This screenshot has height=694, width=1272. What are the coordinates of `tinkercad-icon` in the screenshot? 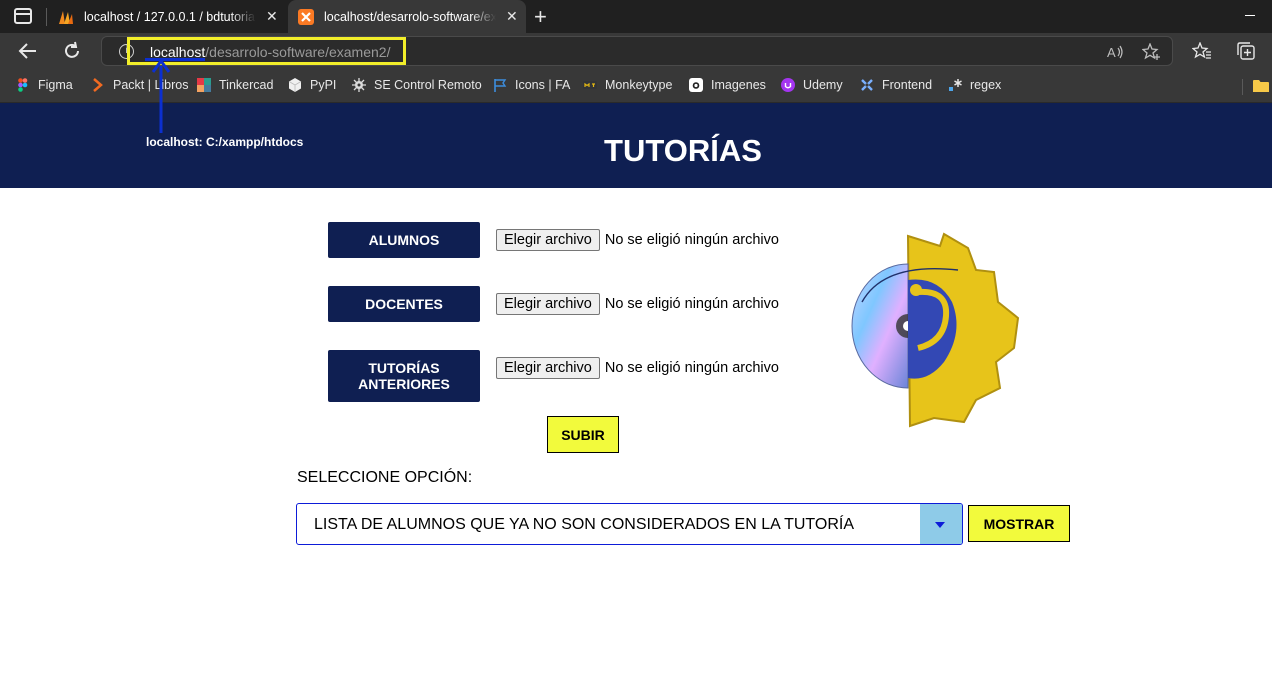 It's located at (204, 85).